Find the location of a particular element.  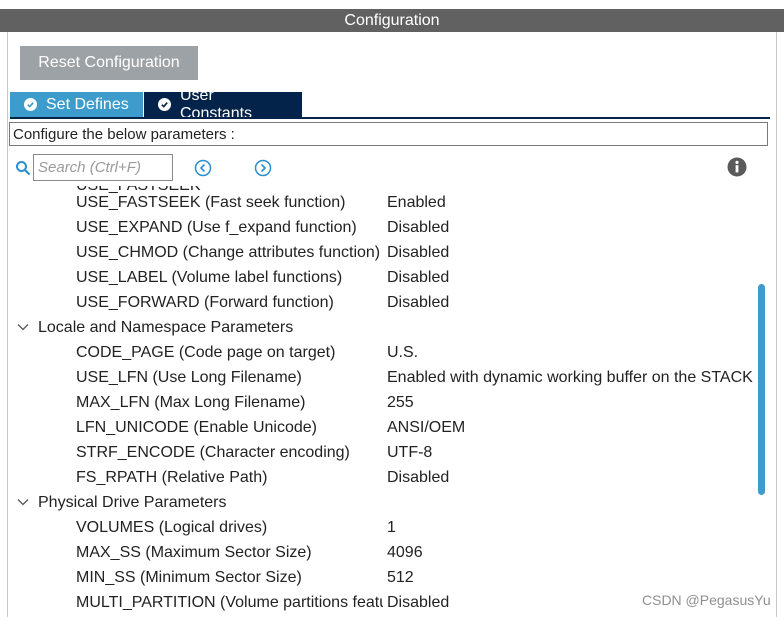

parameter-value: 1 is located at coordinates (391, 527).